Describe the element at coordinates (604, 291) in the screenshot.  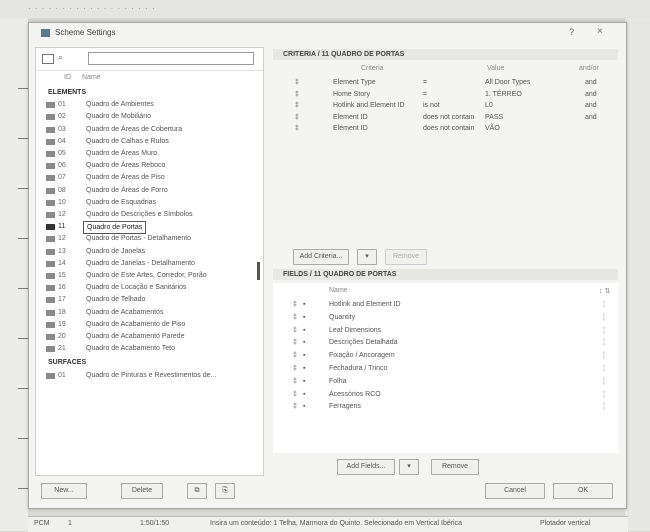
I see `sort-icon: ↕ ⇅` at that location.